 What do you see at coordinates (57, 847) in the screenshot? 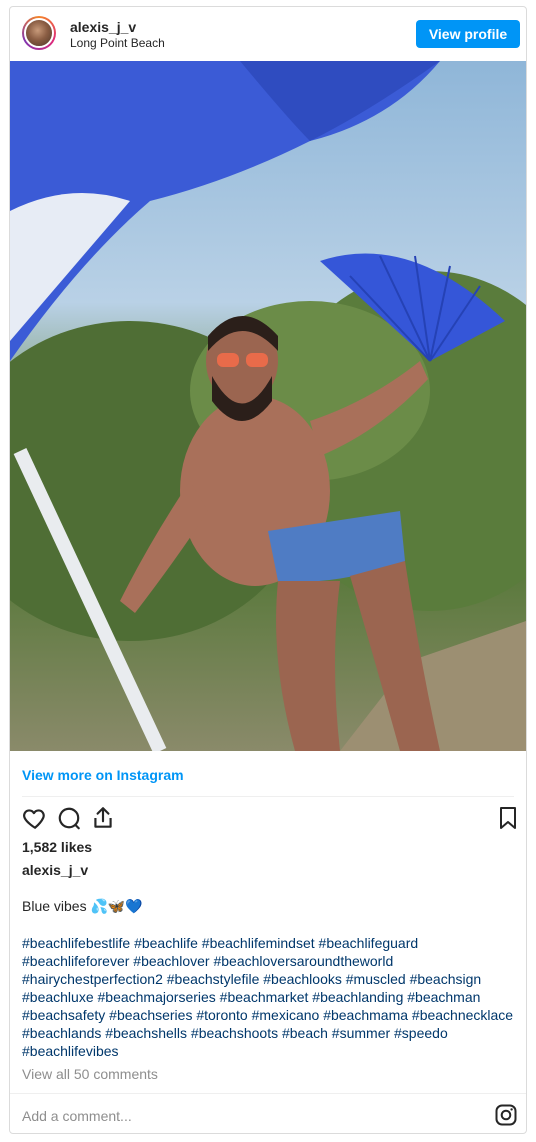
I see `likes-count: 1,582 likes` at bounding box center [57, 847].